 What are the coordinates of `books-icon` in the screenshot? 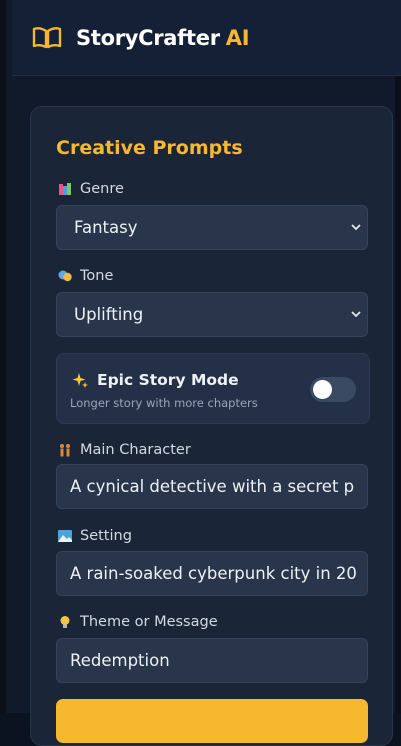 It's located at (65, 189).